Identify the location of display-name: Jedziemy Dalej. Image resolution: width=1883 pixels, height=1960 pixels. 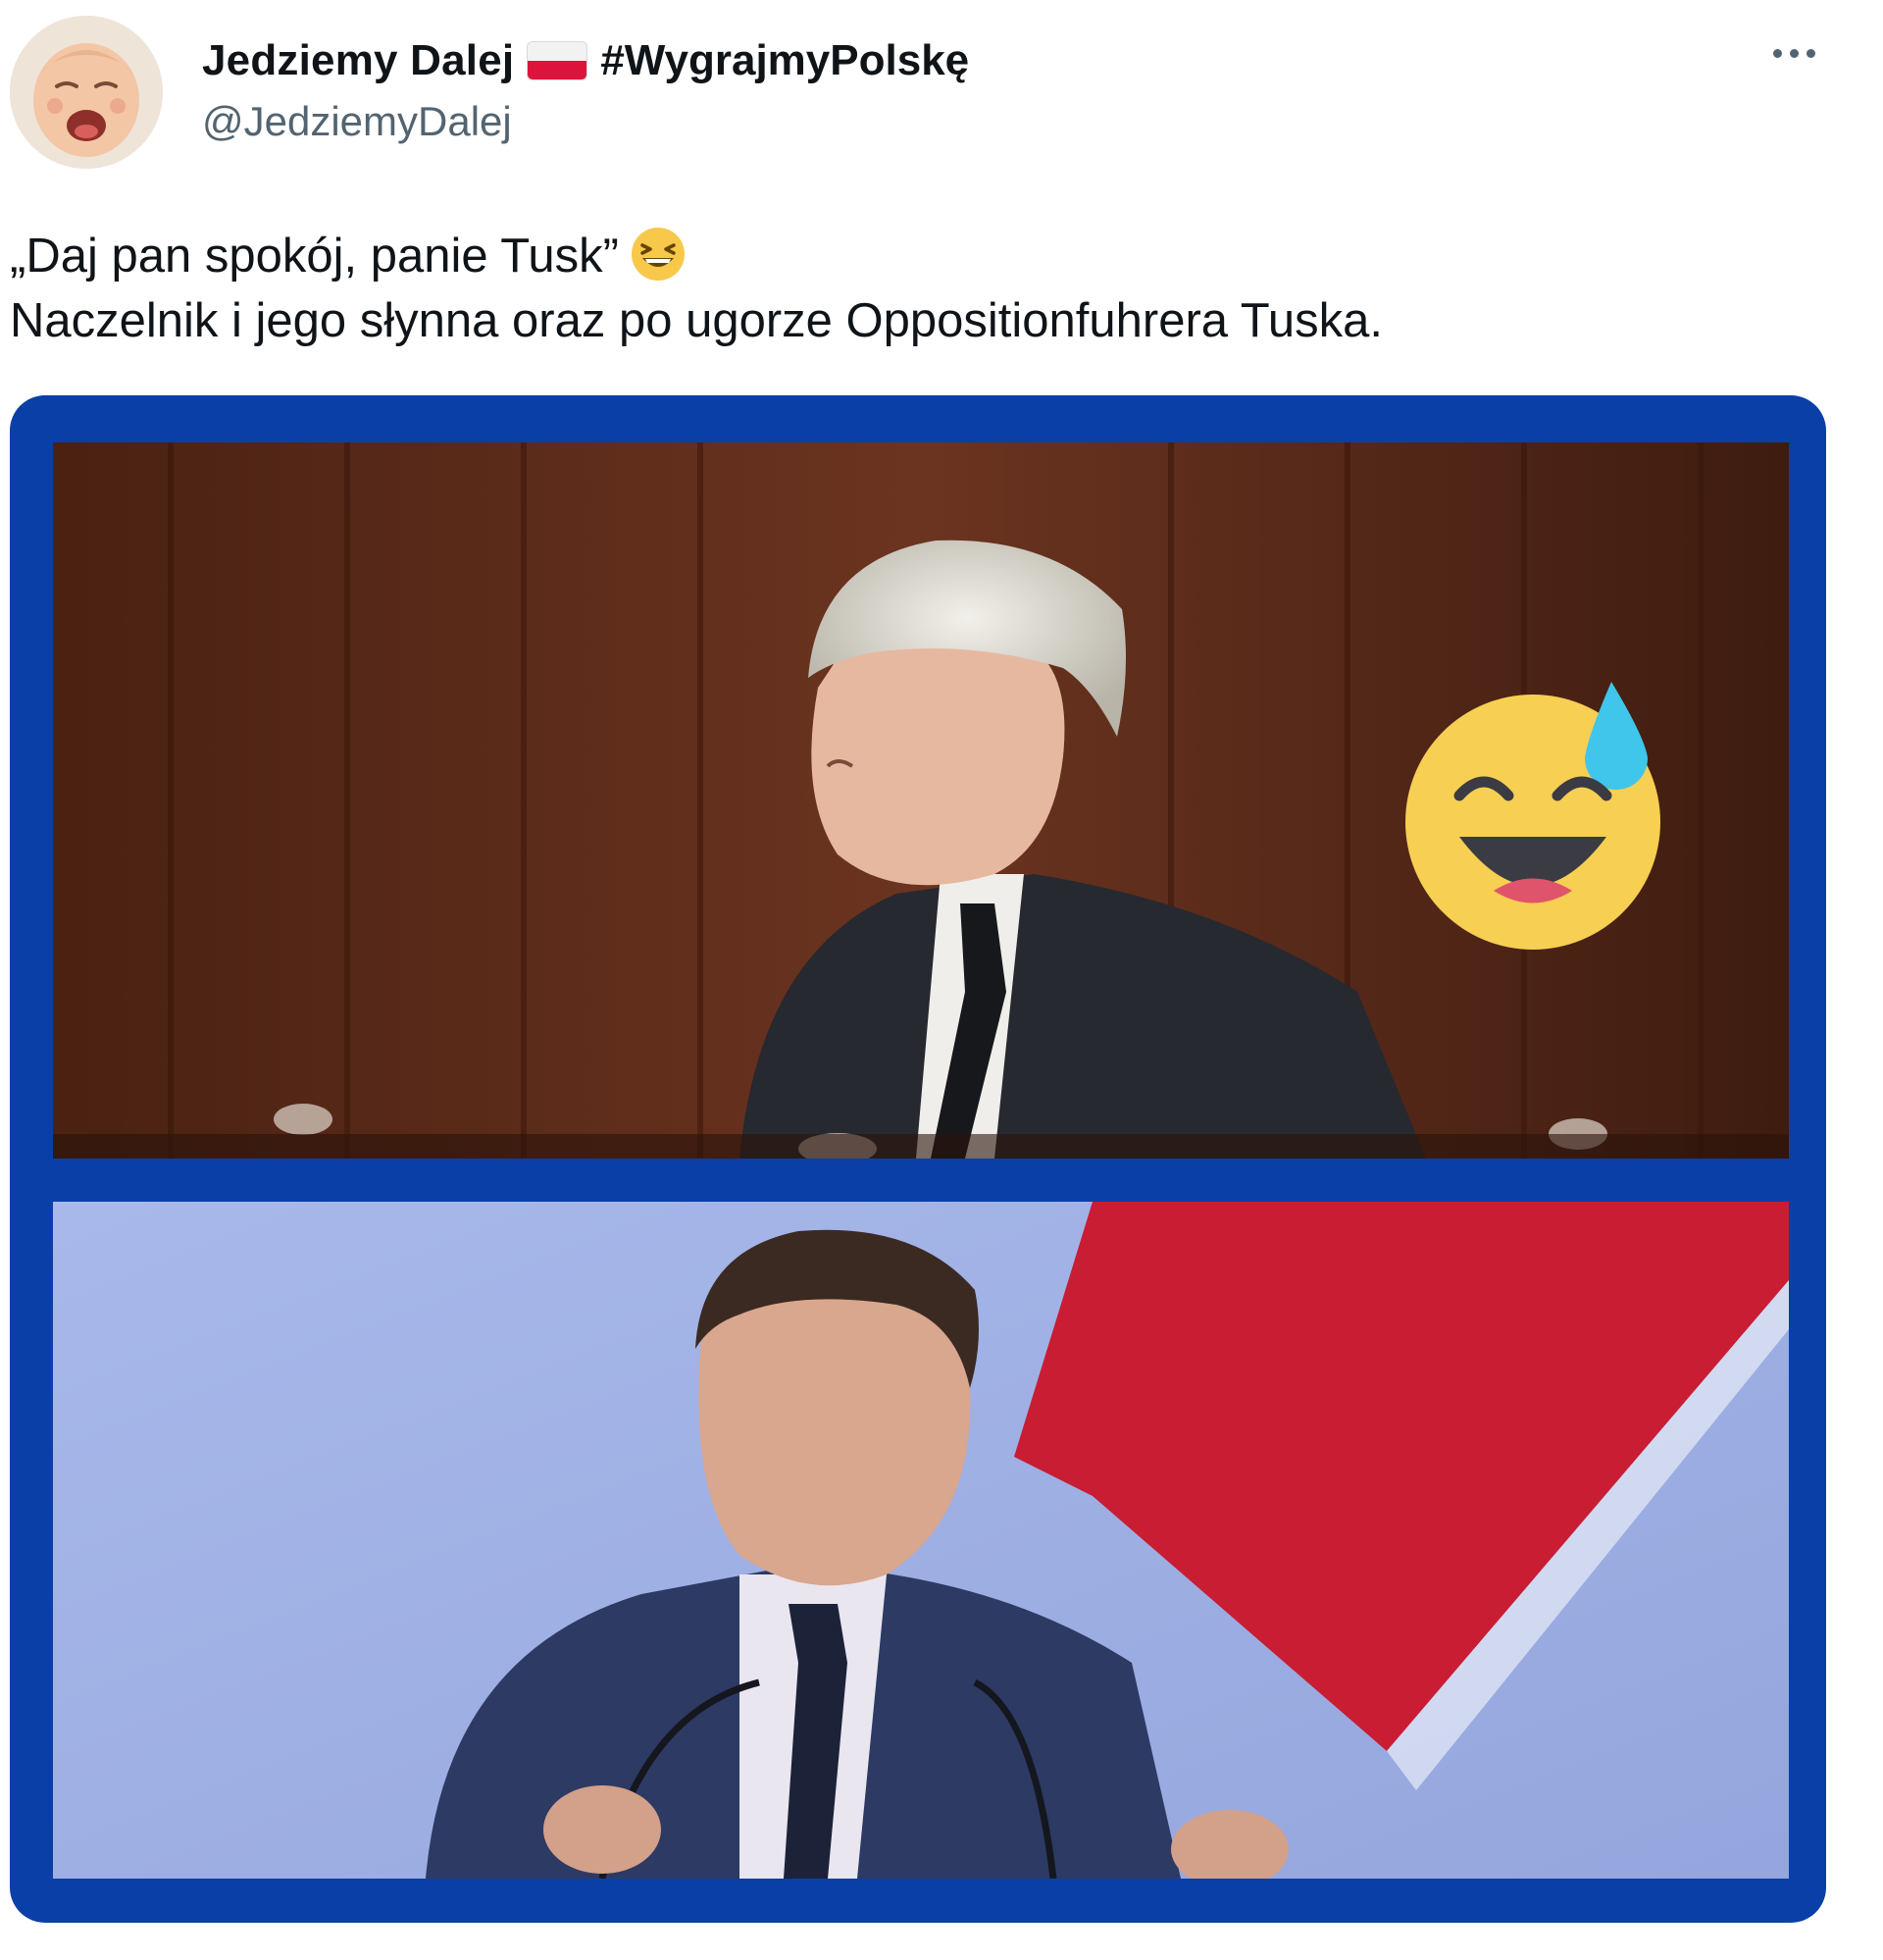
(358, 60).